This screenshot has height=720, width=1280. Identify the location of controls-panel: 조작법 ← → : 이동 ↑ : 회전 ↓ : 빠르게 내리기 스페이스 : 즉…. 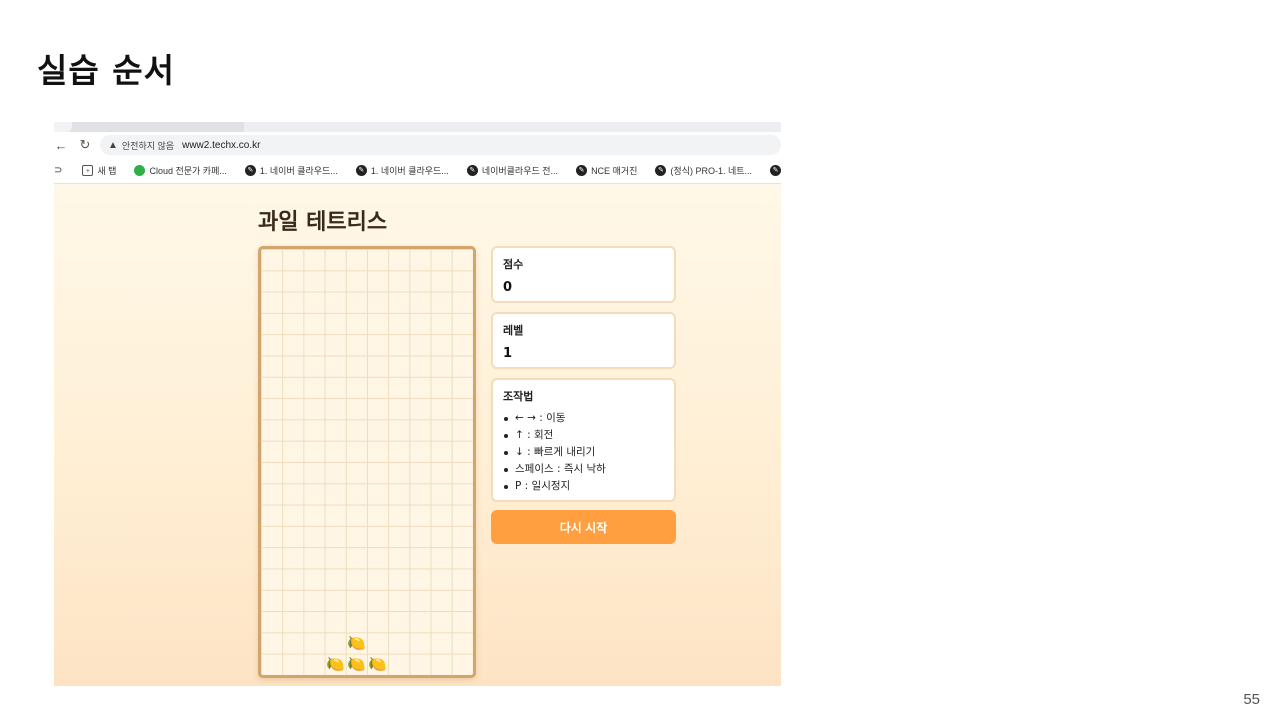
(583, 440).